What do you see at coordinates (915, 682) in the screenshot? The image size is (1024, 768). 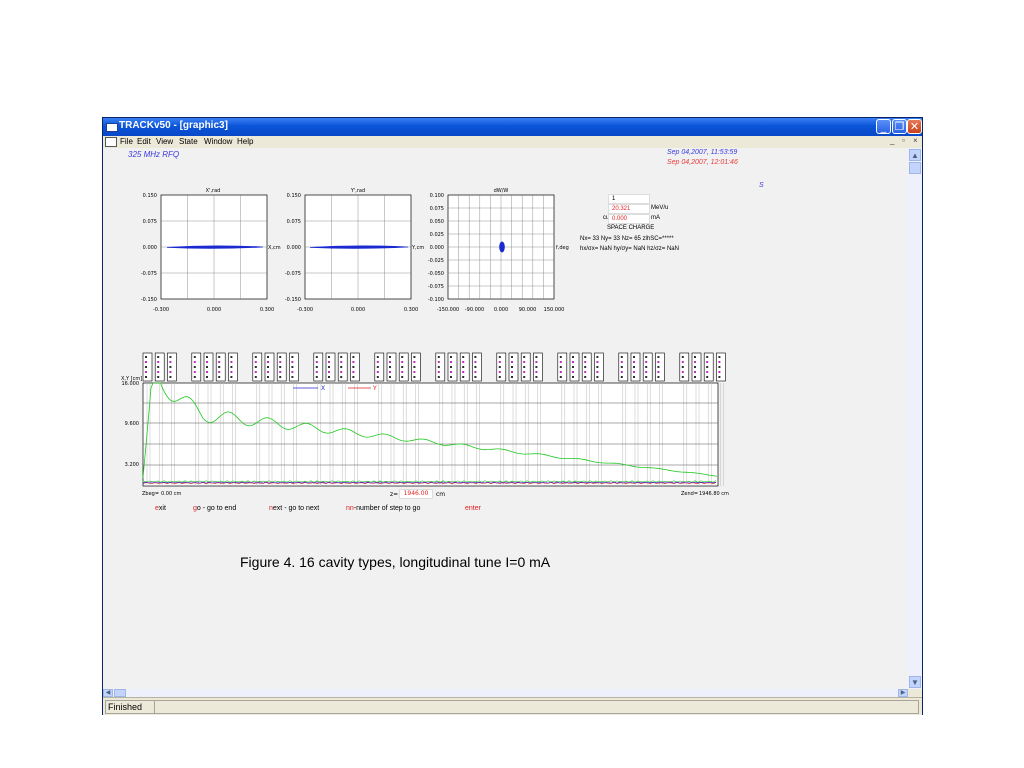 I see `scroll-down-icon: ▼` at bounding box center [915, 682].